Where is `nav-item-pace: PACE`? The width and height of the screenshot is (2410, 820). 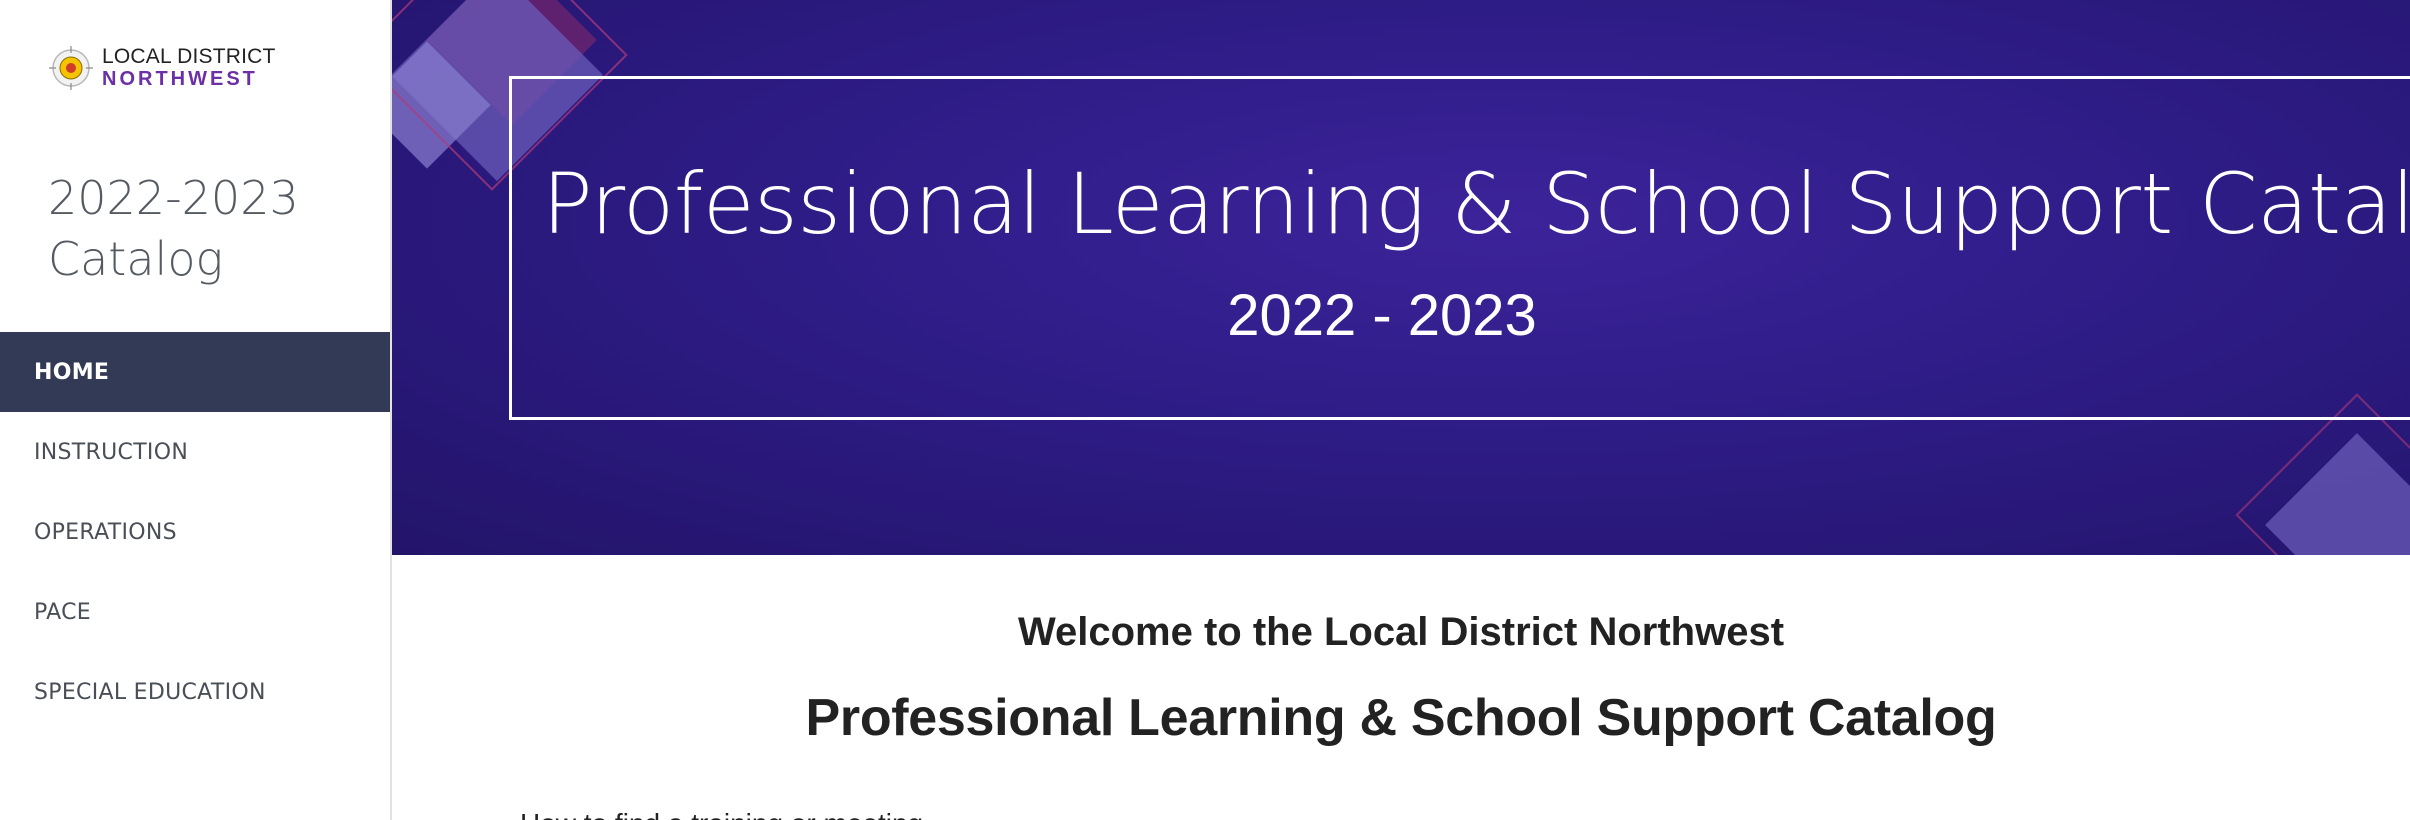
nav-item-pace: PACE is located at coordinates (195, 612).